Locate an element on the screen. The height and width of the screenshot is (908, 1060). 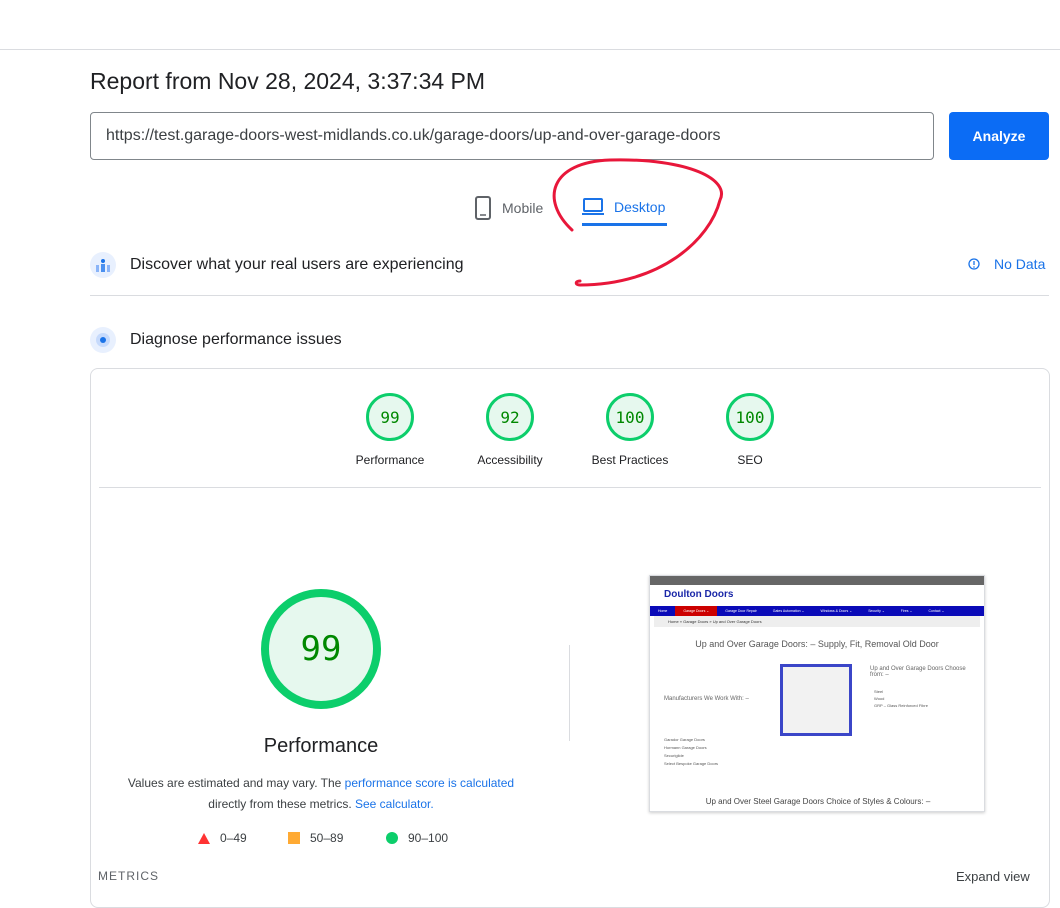
thumb-nav-item: Garage Door Repair is located at coordinates (741, 611).